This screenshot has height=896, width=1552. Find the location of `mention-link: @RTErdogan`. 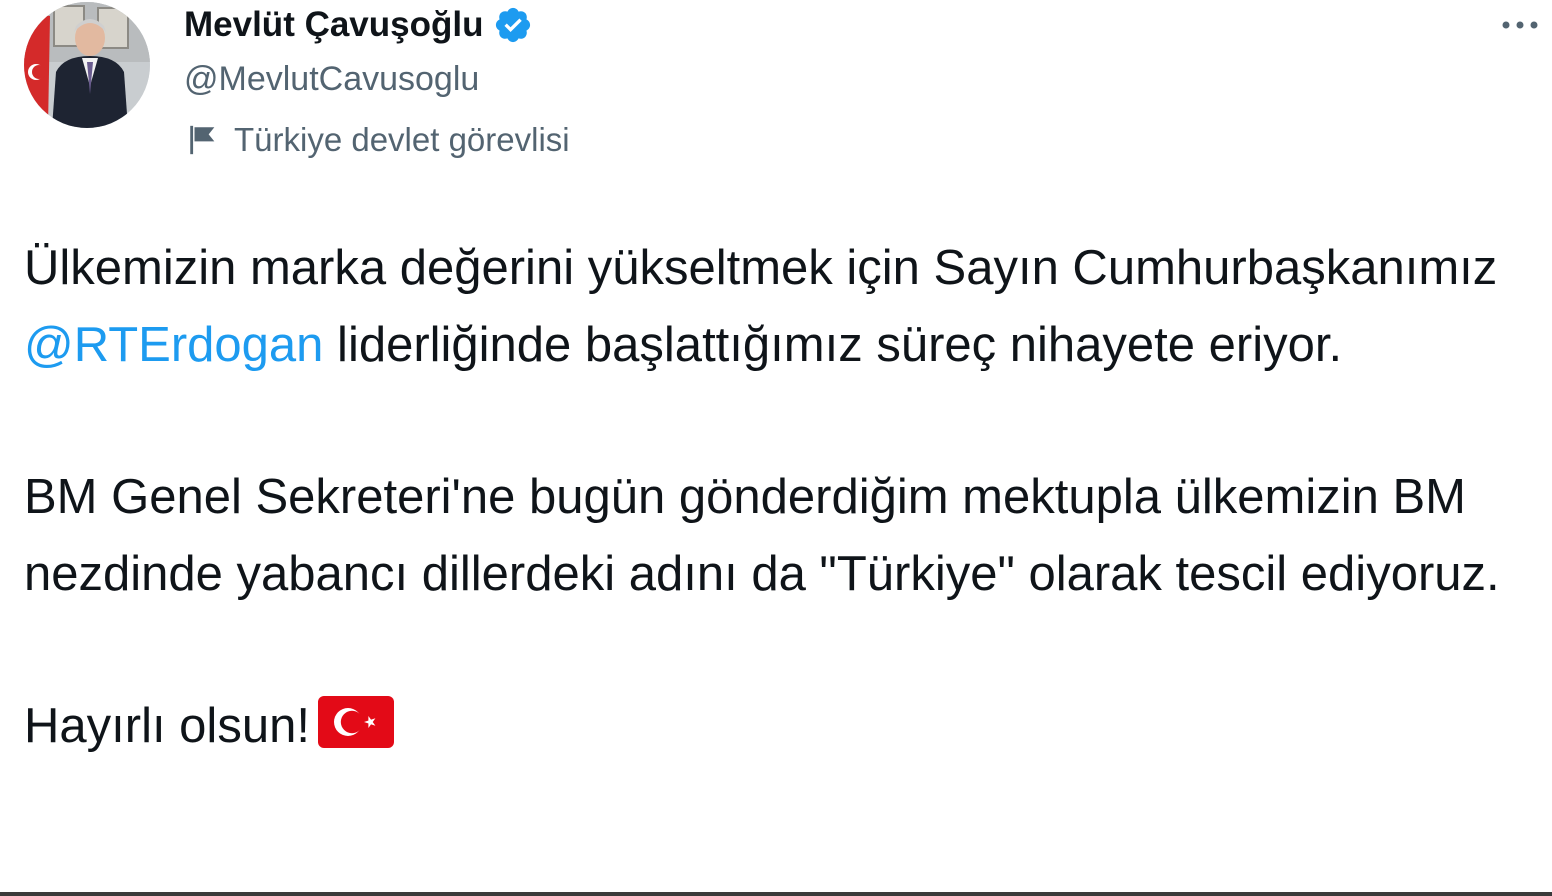

mention-link: @RTErdogan is located at coordinates (173, 345).